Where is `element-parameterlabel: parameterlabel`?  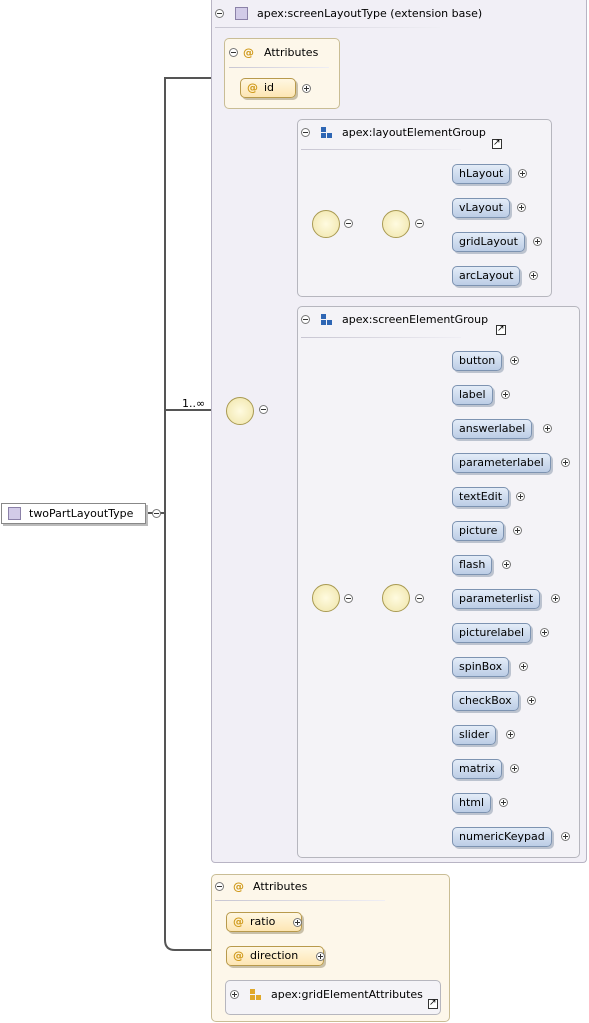 element-parameterlabel: parameterlabel is located at coordinates (501, 463).